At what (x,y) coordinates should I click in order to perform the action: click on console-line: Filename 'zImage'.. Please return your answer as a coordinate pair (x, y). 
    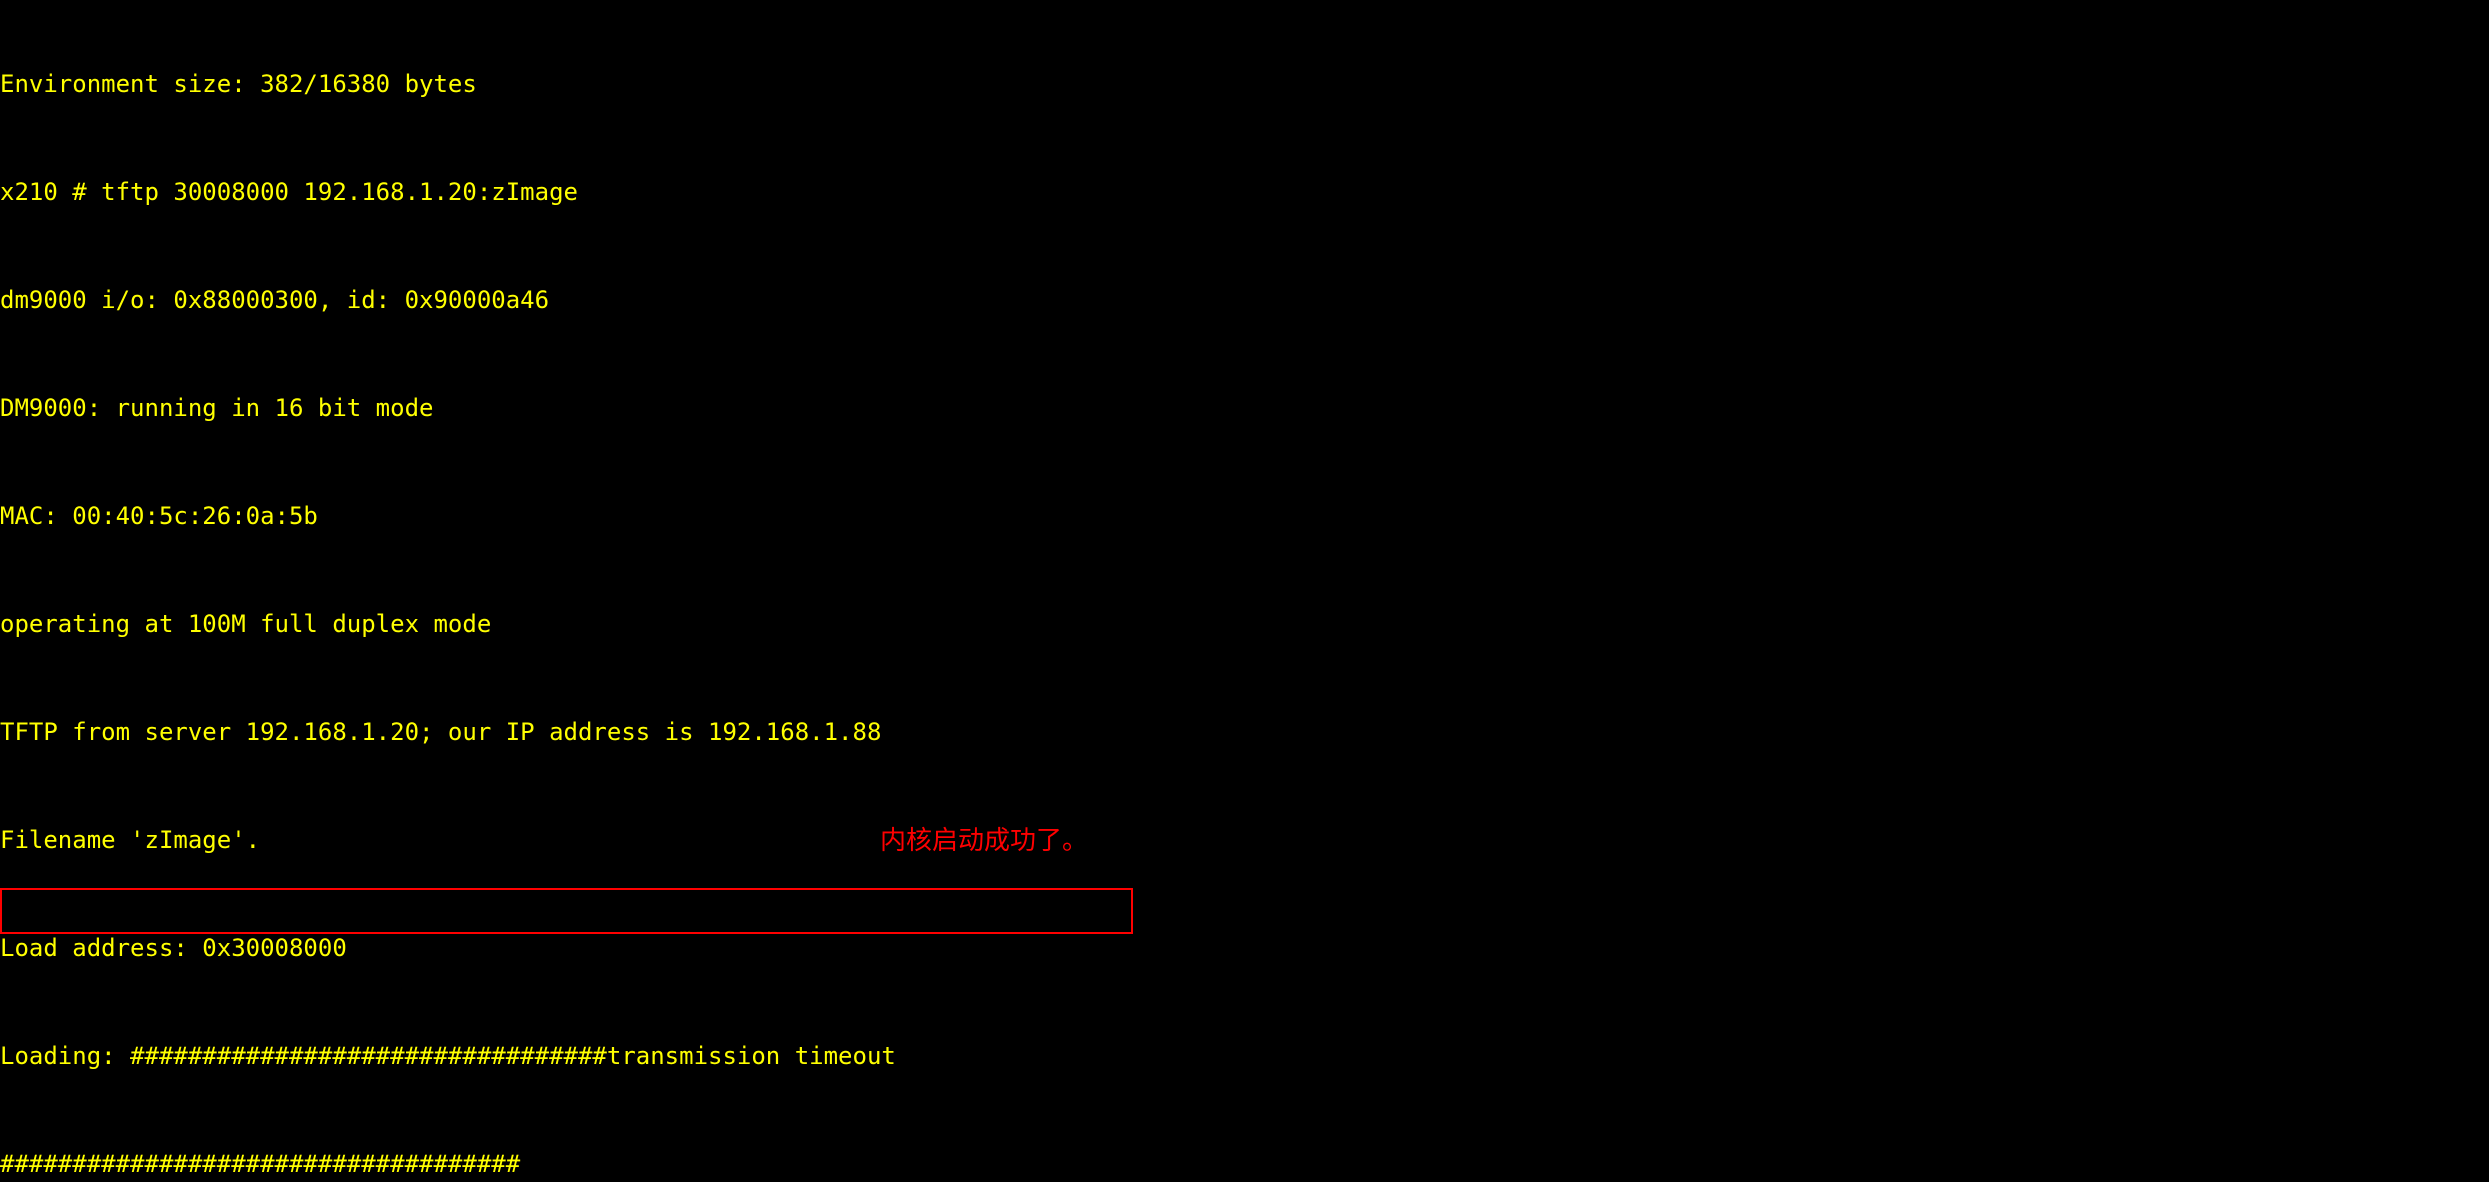
    Looking at the image, I should click on (130, 840).